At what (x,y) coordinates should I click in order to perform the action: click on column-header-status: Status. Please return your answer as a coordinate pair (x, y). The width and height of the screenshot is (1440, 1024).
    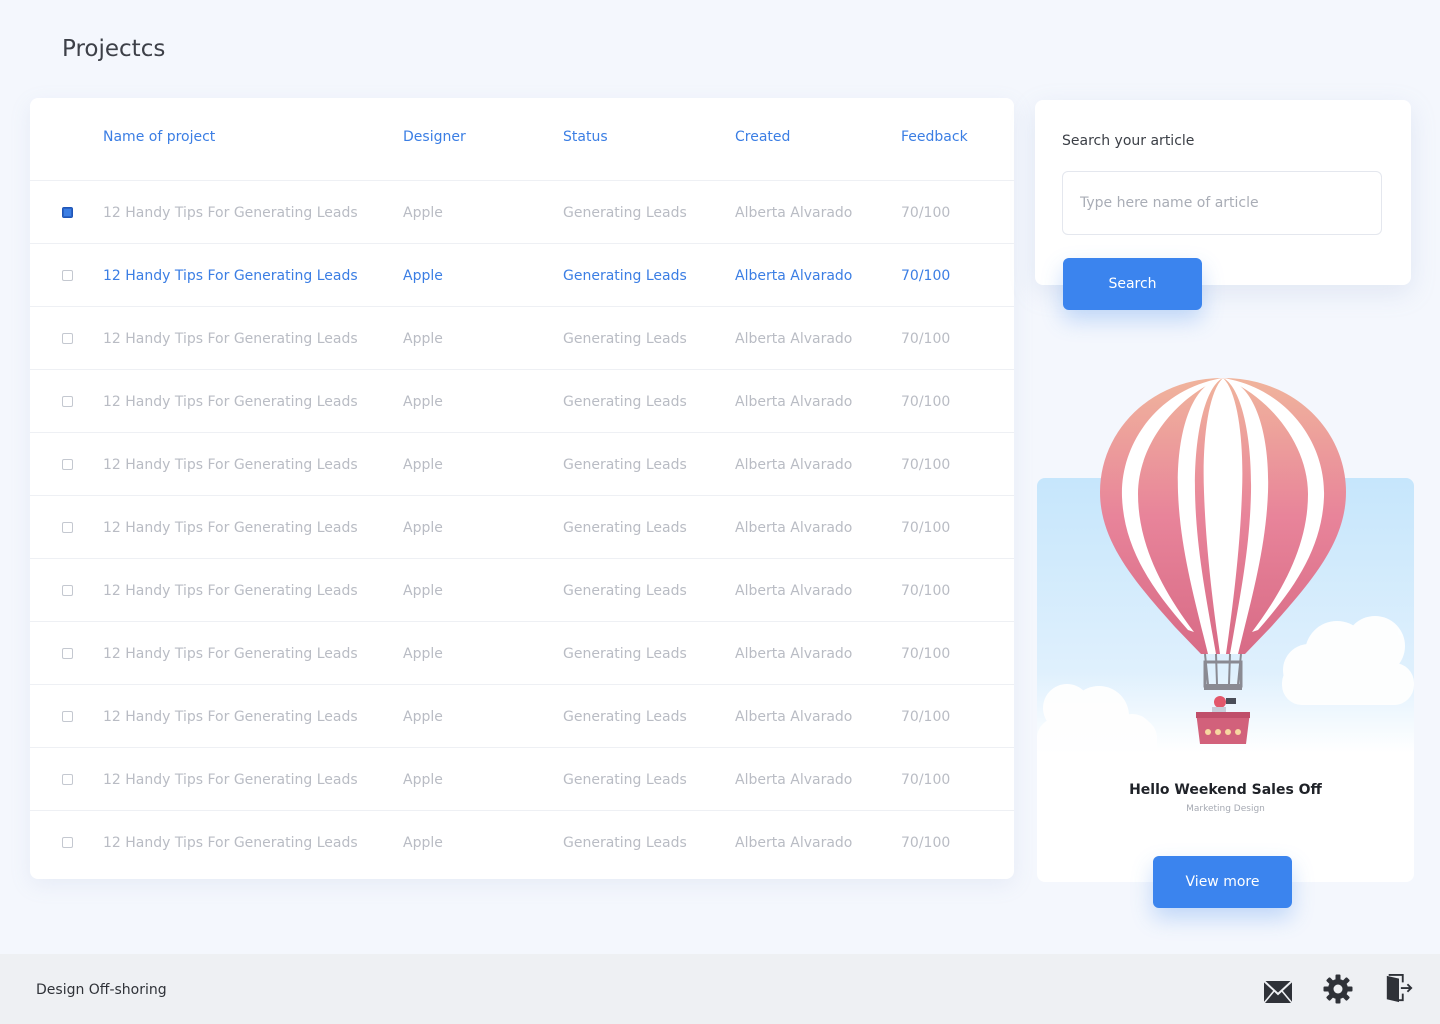
    Looking at the image, I should click on (585, 137).